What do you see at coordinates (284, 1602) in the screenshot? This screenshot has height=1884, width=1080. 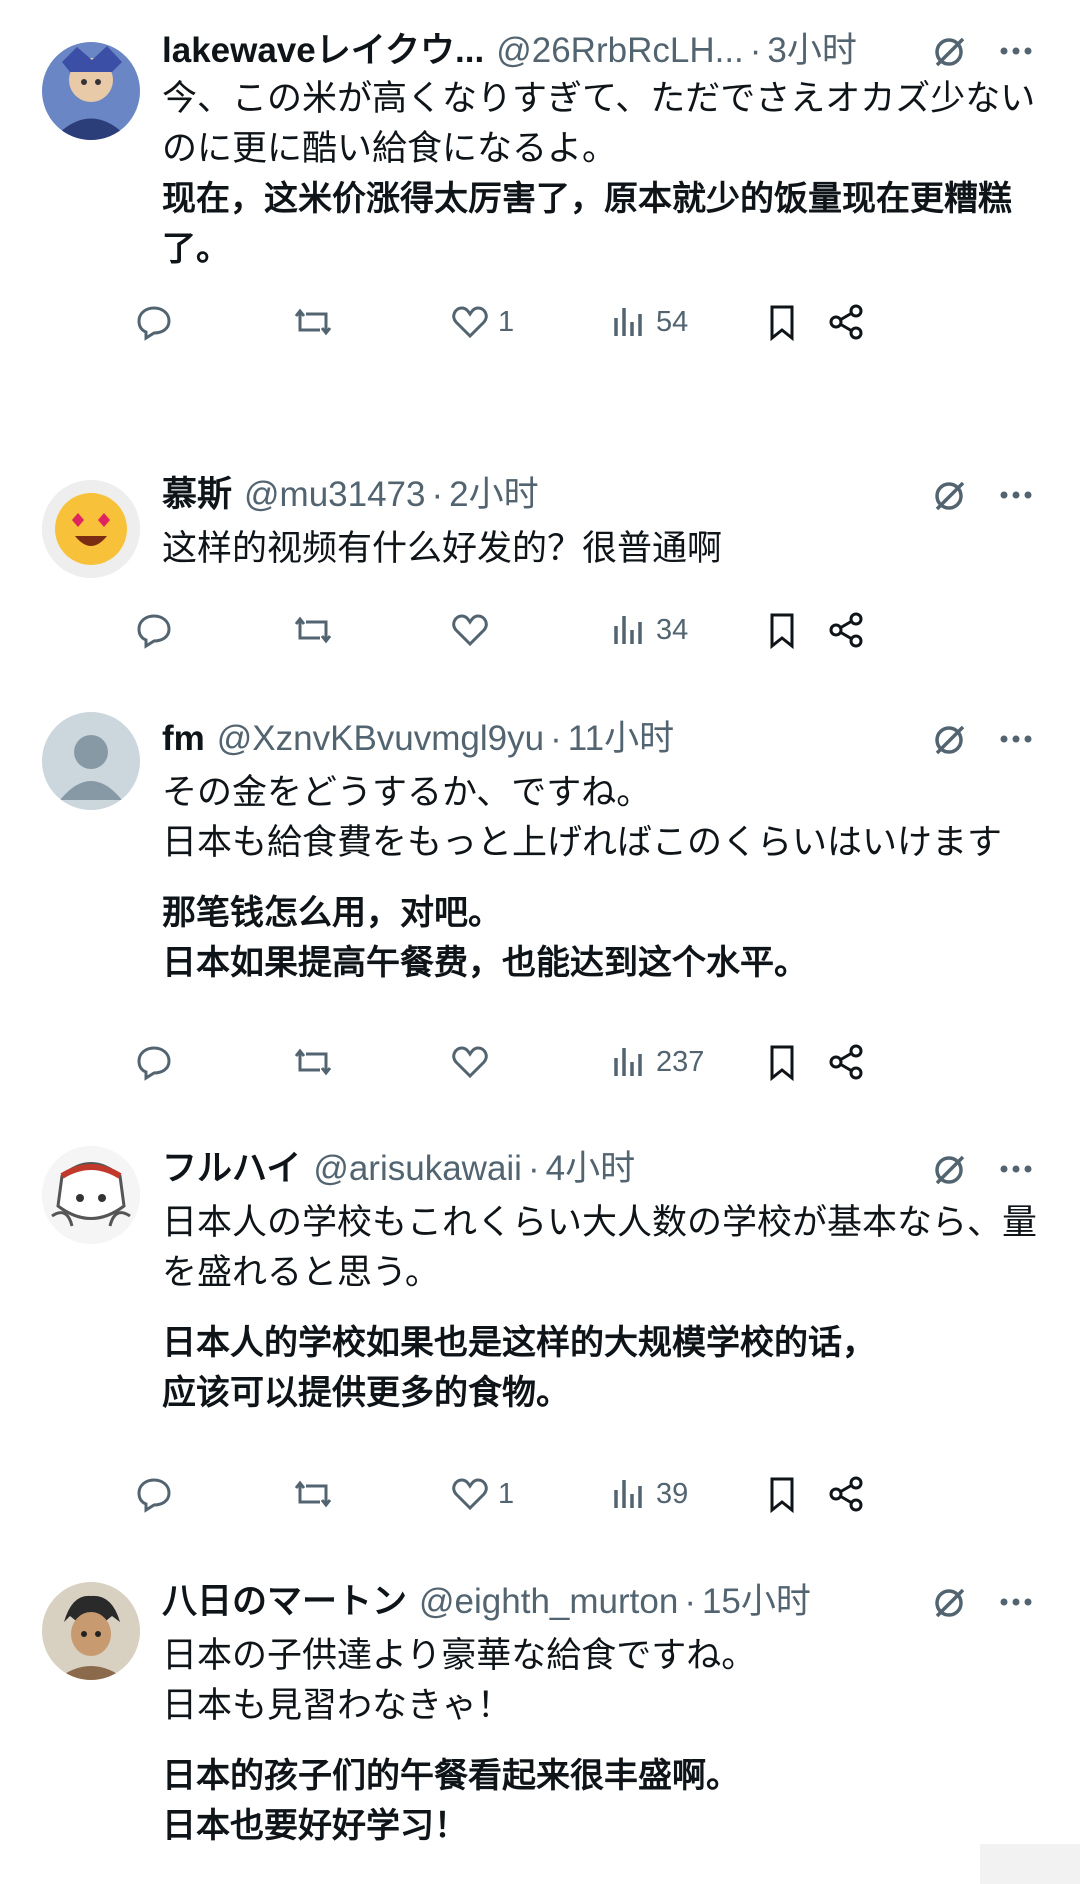 I see `display-name: 八日のマートン` at bounding box center [284, 1602].